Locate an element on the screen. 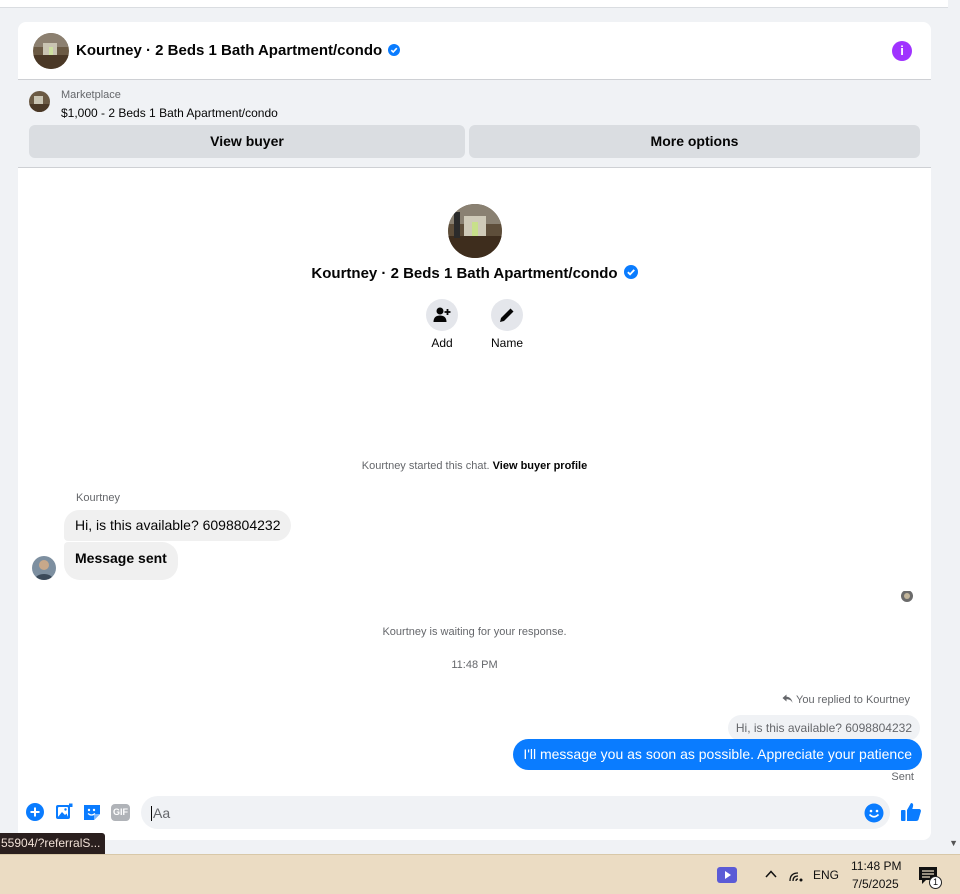  conversation-title-text: Kourtney · 2 Beds 1 Bath Apartment/condo is located at coordinates (229, 50).